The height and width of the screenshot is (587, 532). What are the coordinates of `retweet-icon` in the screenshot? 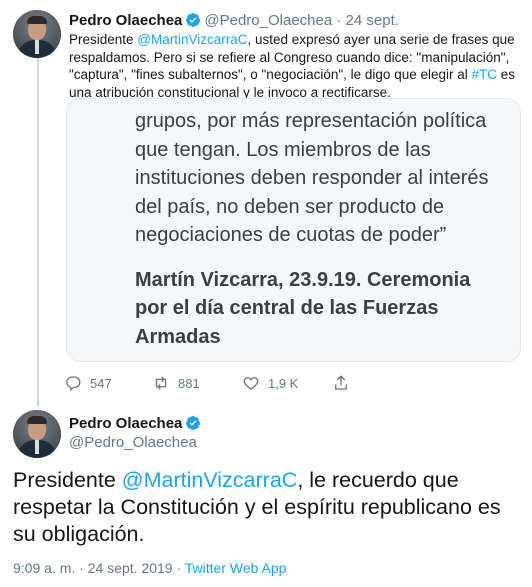 It's located at (161, 383).